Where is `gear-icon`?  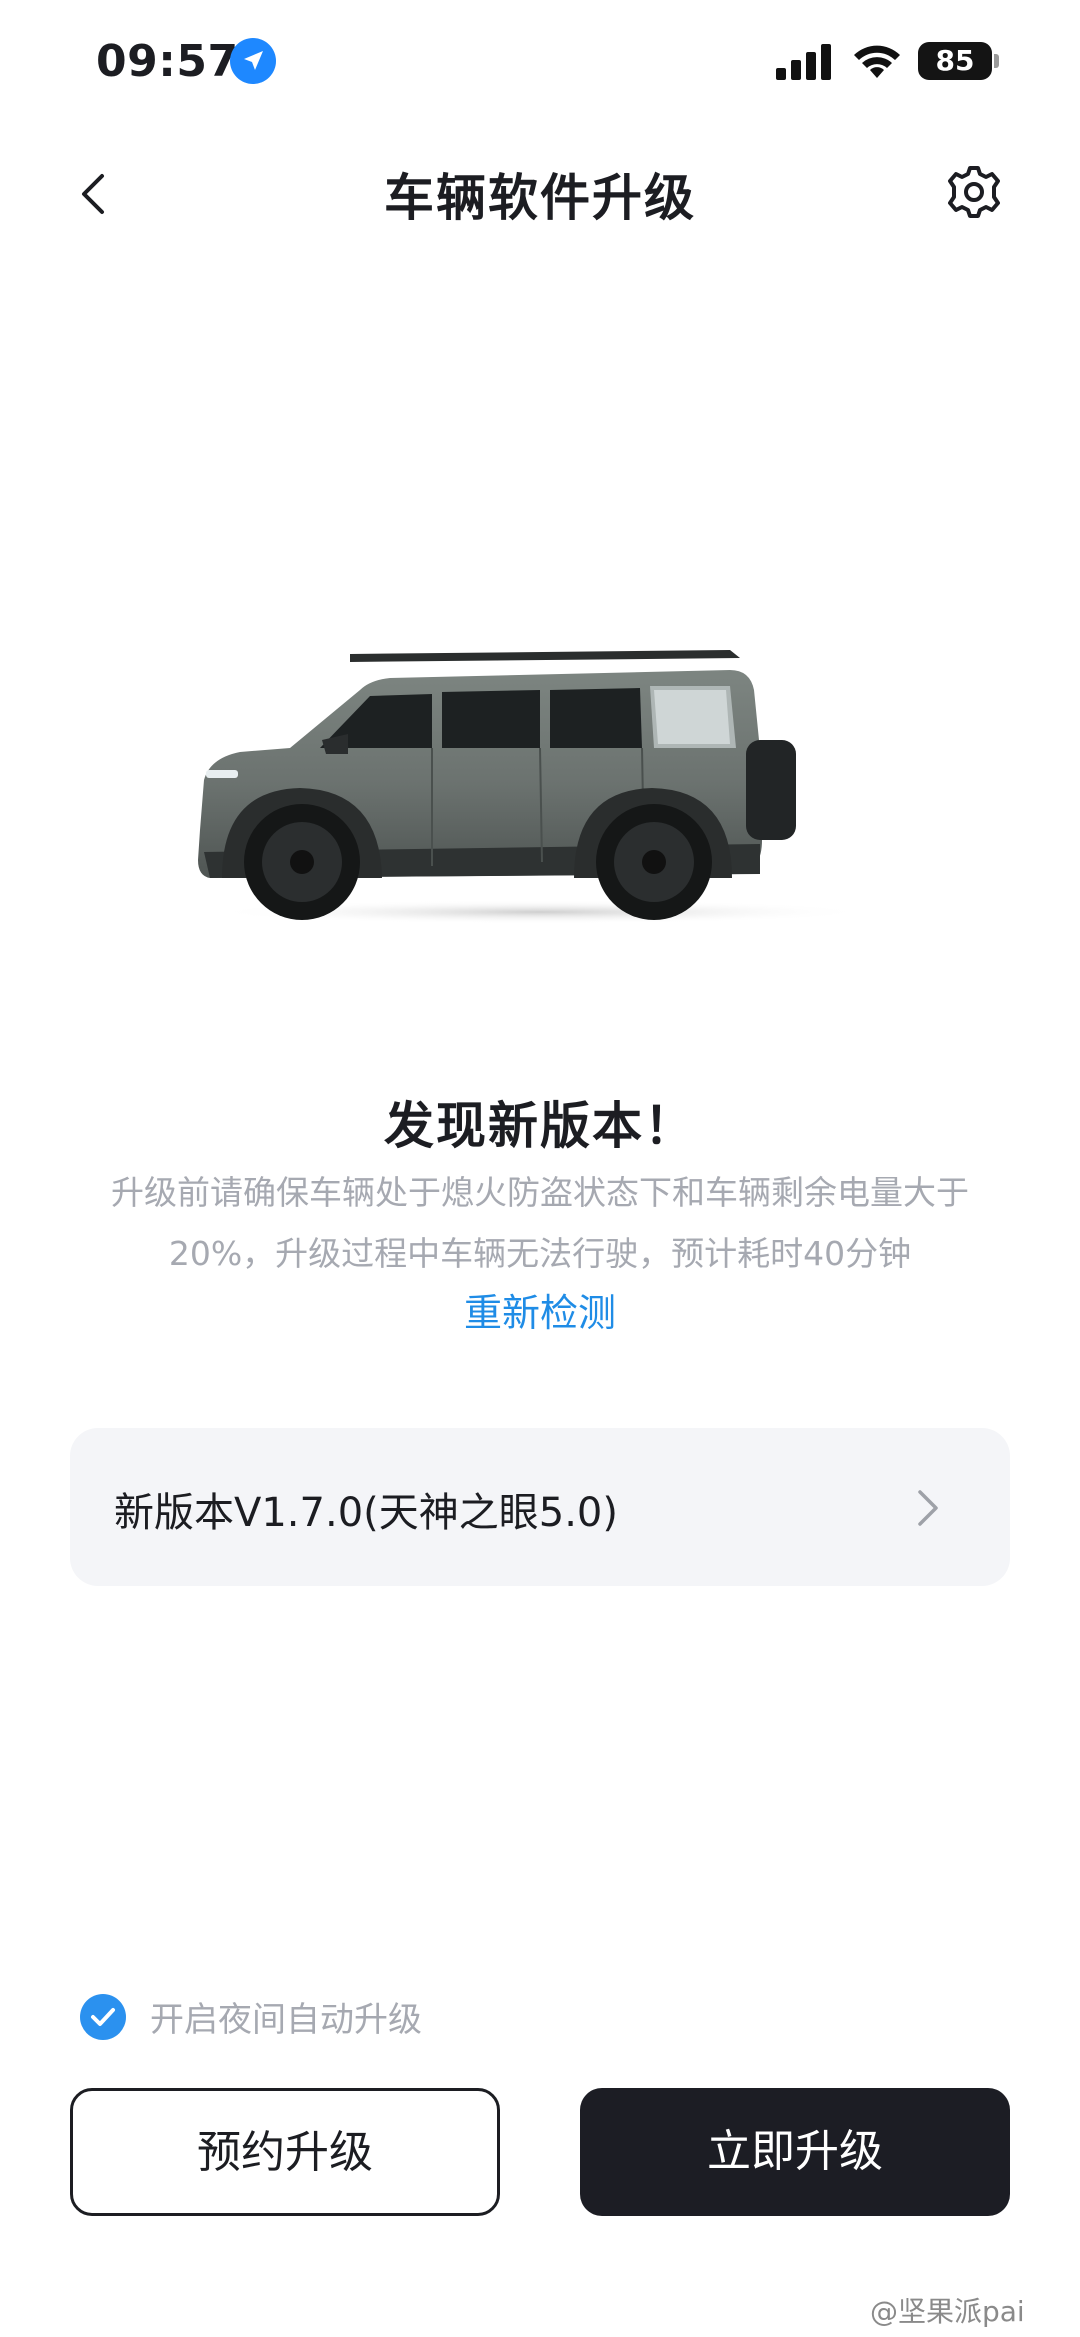 gear-icon is located at coordinates (974, 192).